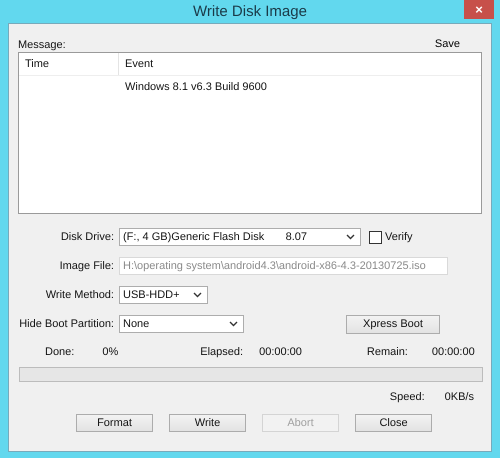 Image resolution: width=500 pixels, height=461 pixels. What do you see at coordinates (300, 423) in the screenshot?
I see `dialog-button: Abort` at bounding box center [300, 423].